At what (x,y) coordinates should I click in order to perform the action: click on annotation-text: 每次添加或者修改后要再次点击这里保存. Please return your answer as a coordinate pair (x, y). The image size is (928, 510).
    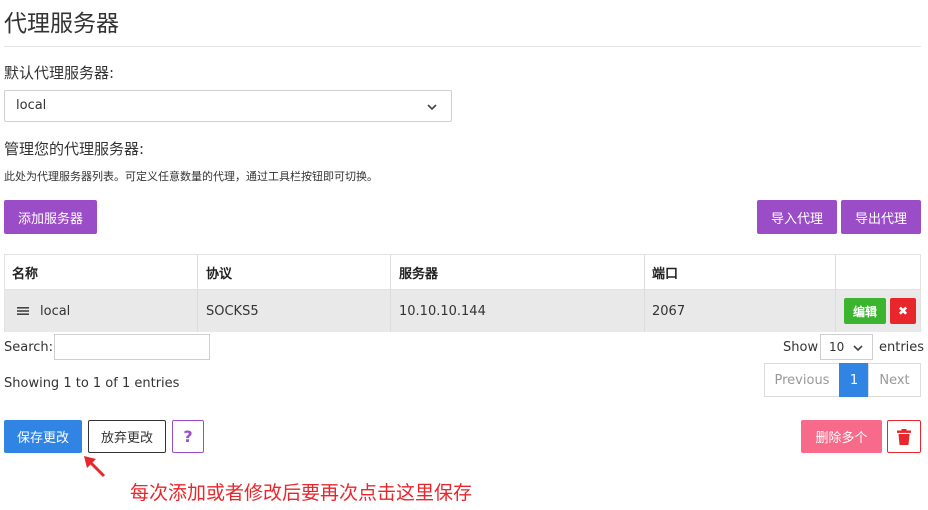
    Looking at the image, I should click on (301, 493).